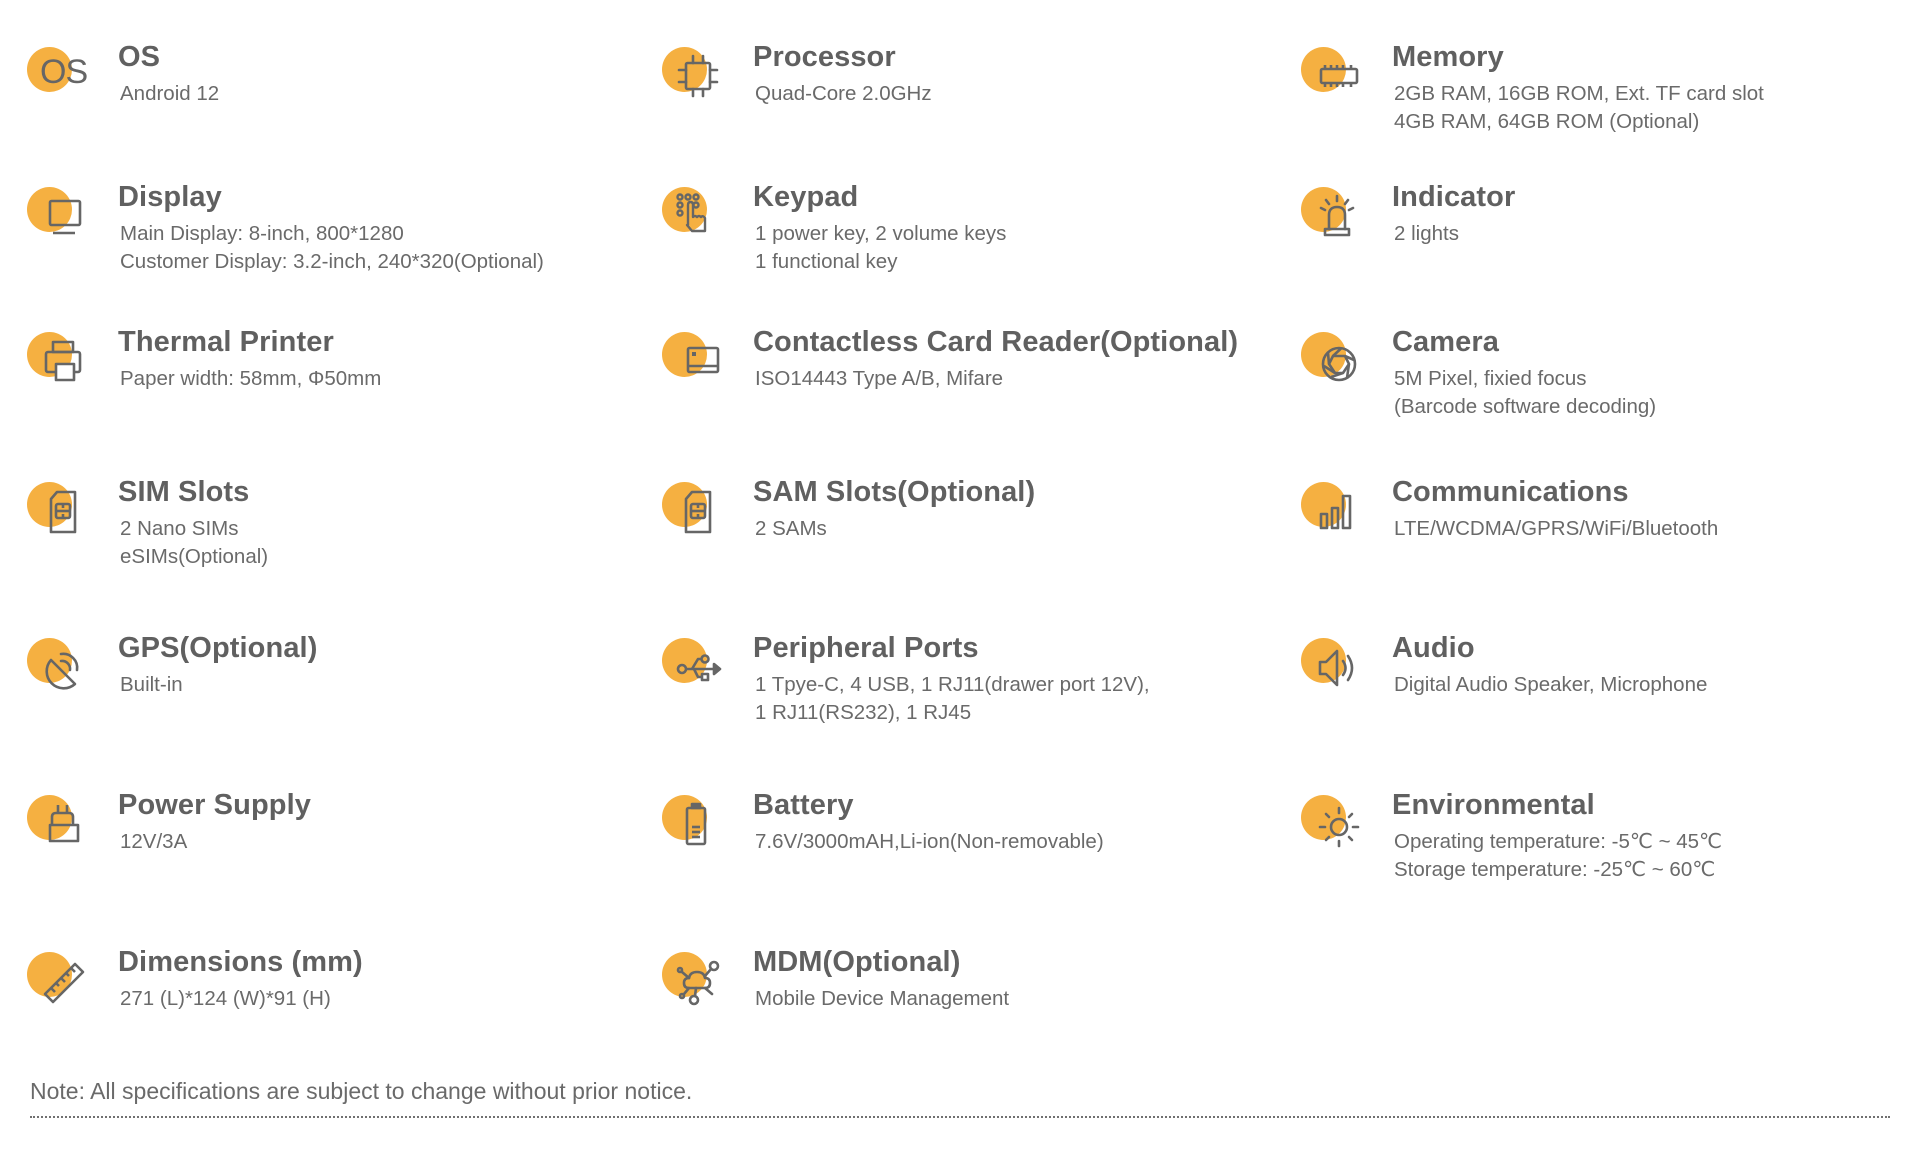  I want to click on spec-dimensions: Dimensions (mm) 271 (L)*124 (W)*91 (H), so click(327, 1009).